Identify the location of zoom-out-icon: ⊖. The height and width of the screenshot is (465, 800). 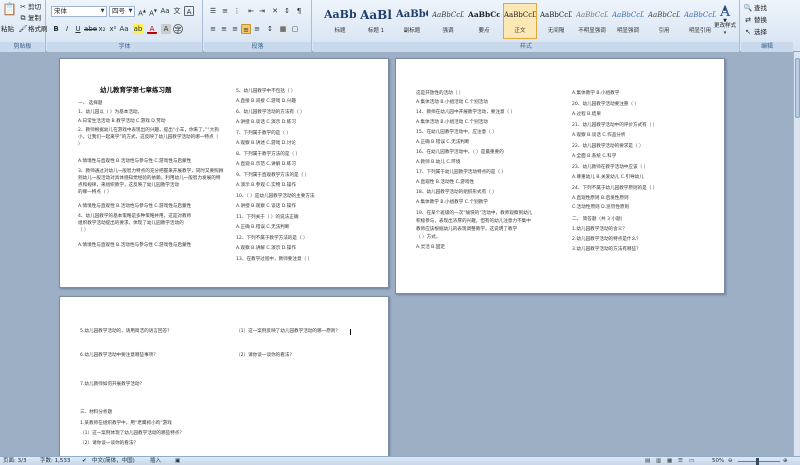
(730, 461).